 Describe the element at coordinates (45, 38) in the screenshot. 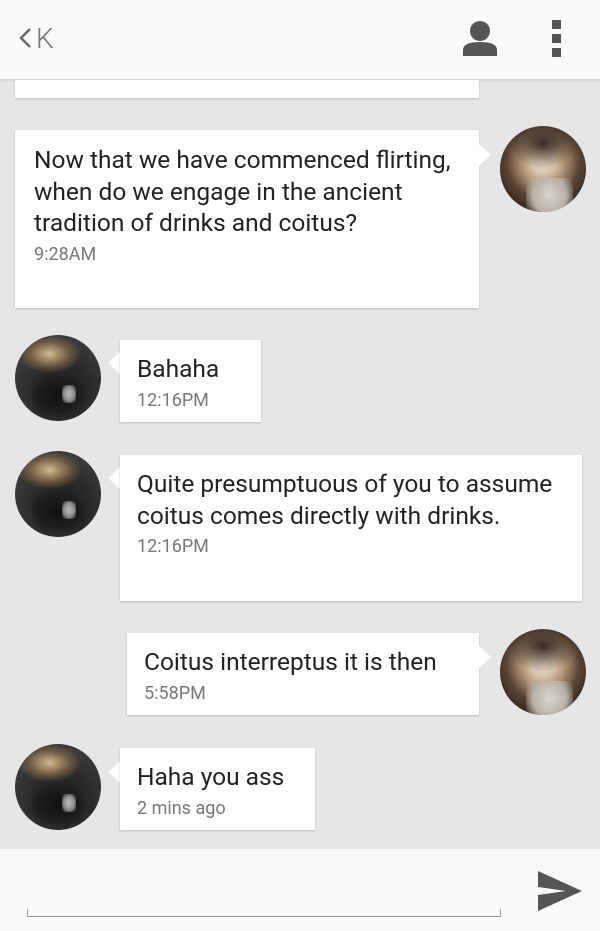

I see `conversation-title: K` at that location.